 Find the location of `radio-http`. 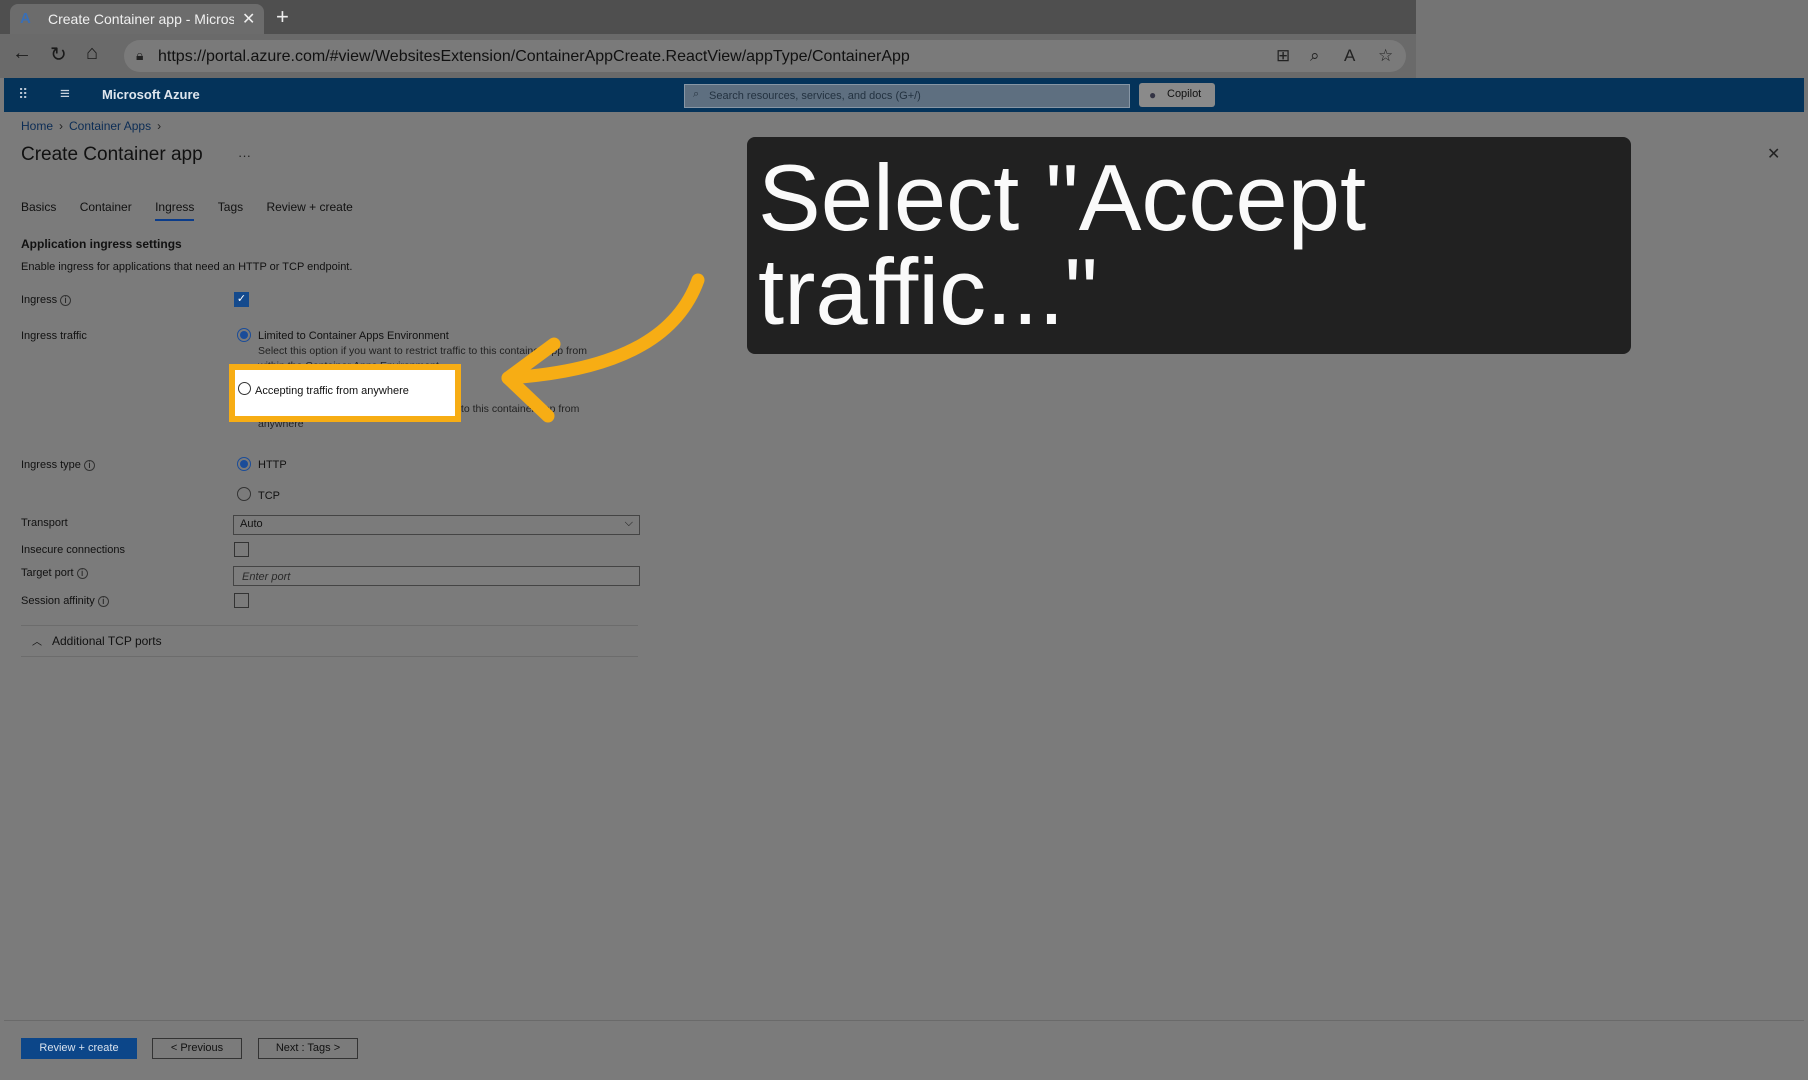

radio-http is located at coordinates (244, 464).